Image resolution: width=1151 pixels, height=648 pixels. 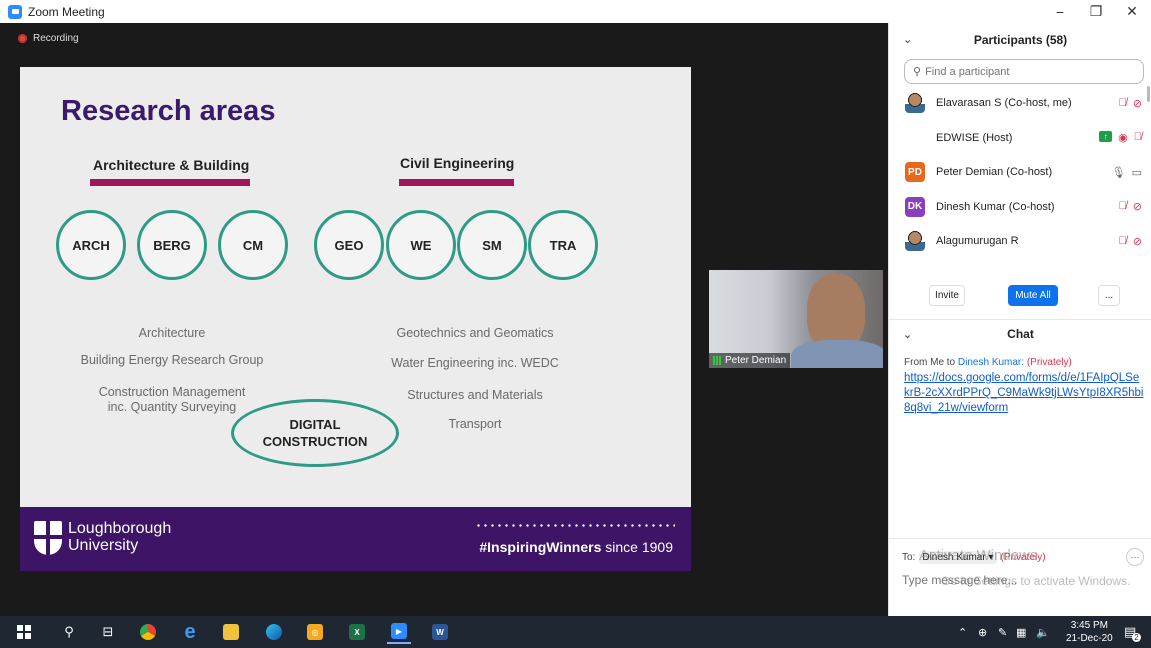 I want to click on digital-construction-ellipse: DIGITAL CONSTRUCTION, so click(x=315, y=433).